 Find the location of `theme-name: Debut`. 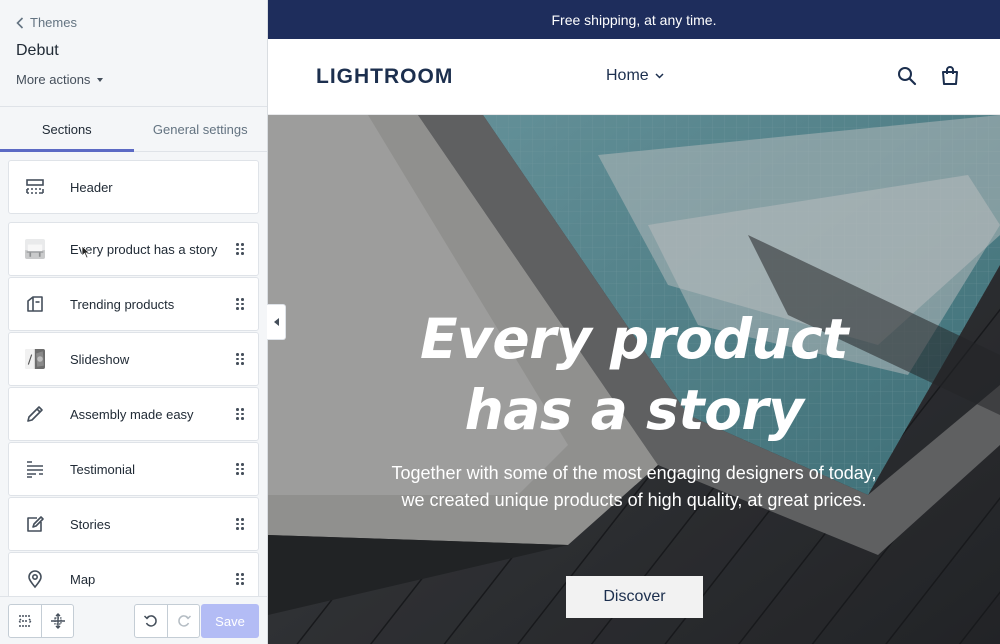

theme-name: Debut is located at coordinates (37, 50).